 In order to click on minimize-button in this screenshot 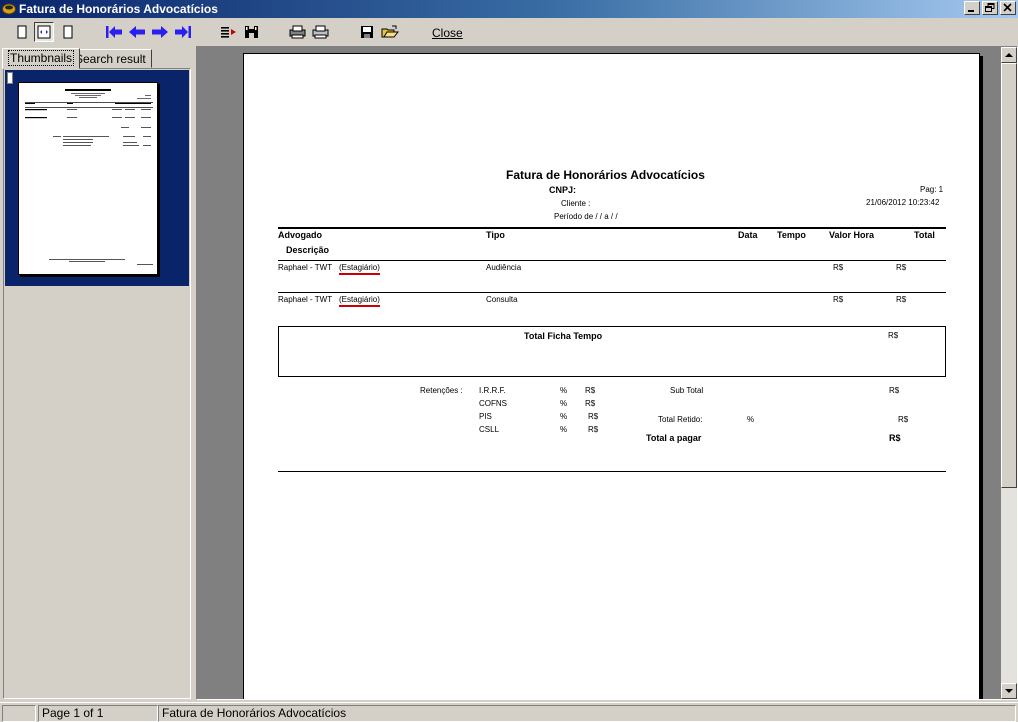, I will do `click(972, 8)`.